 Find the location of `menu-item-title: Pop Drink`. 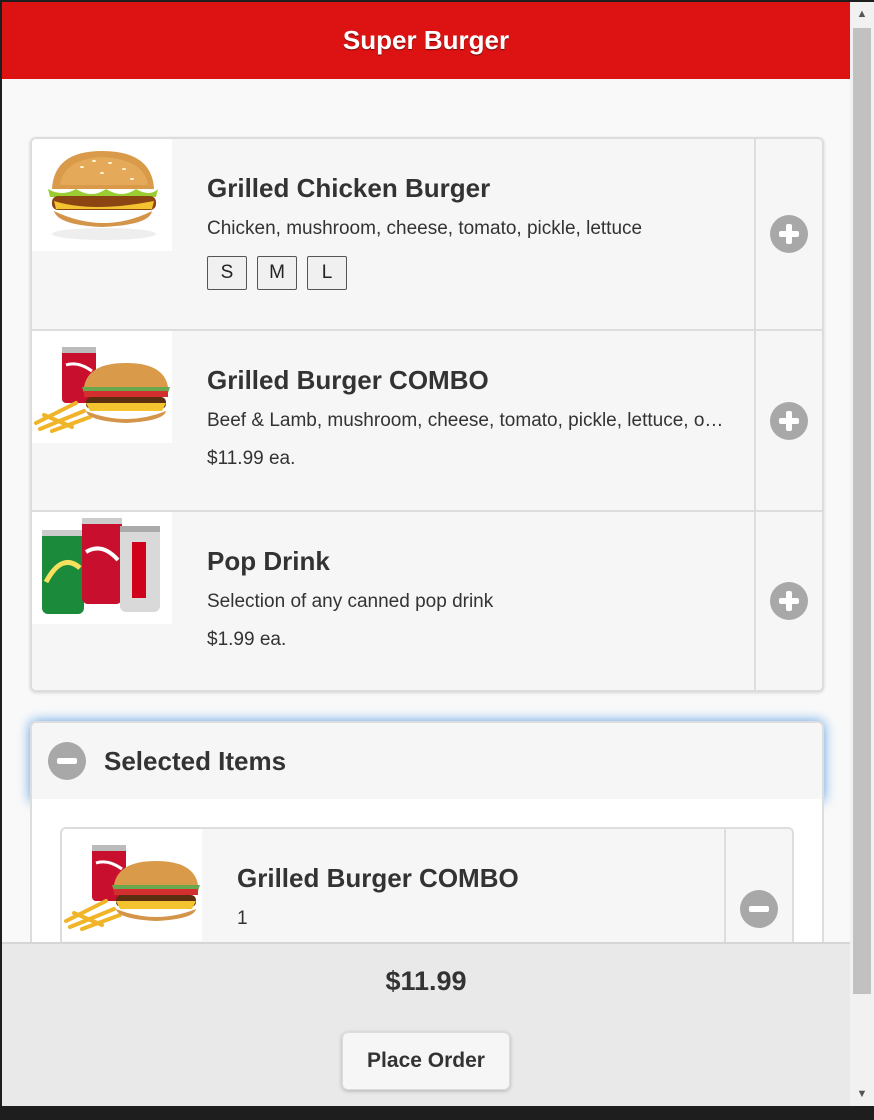

menu-item-title: Pop Drink is located at coordinates (268, 561).